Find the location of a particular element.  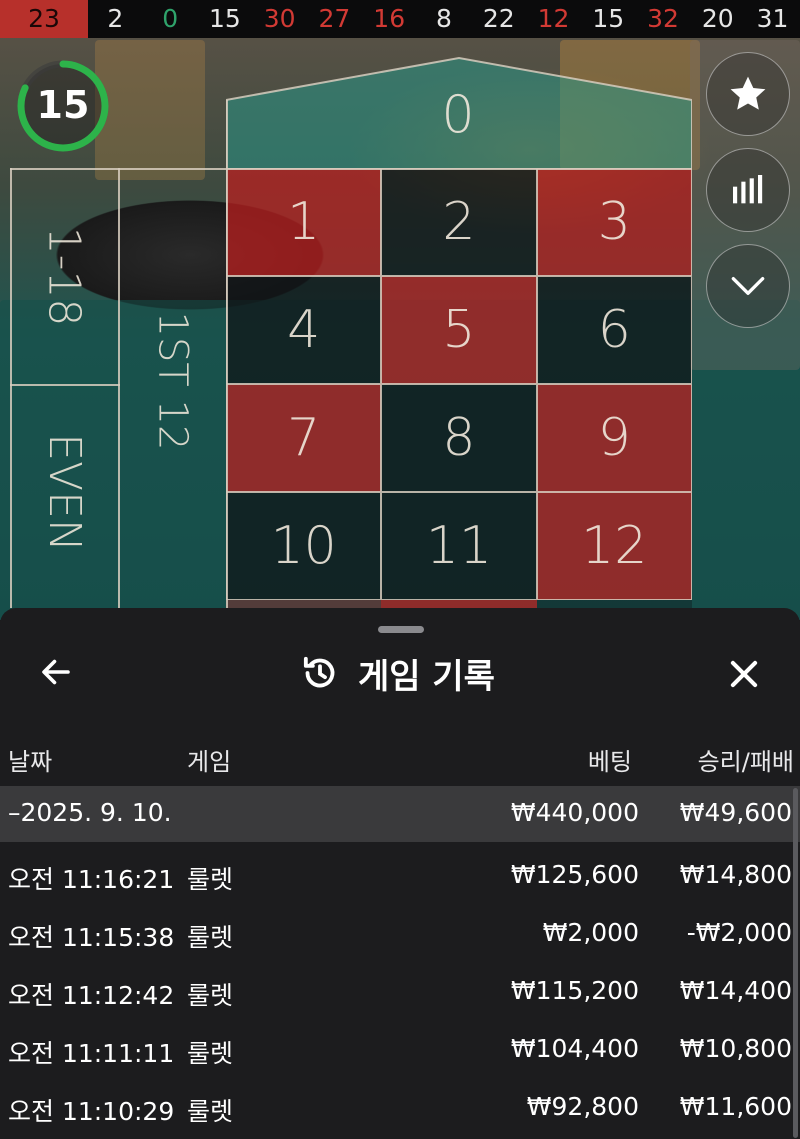

number-cell-8: 8 is located at coordinates (459, 438).